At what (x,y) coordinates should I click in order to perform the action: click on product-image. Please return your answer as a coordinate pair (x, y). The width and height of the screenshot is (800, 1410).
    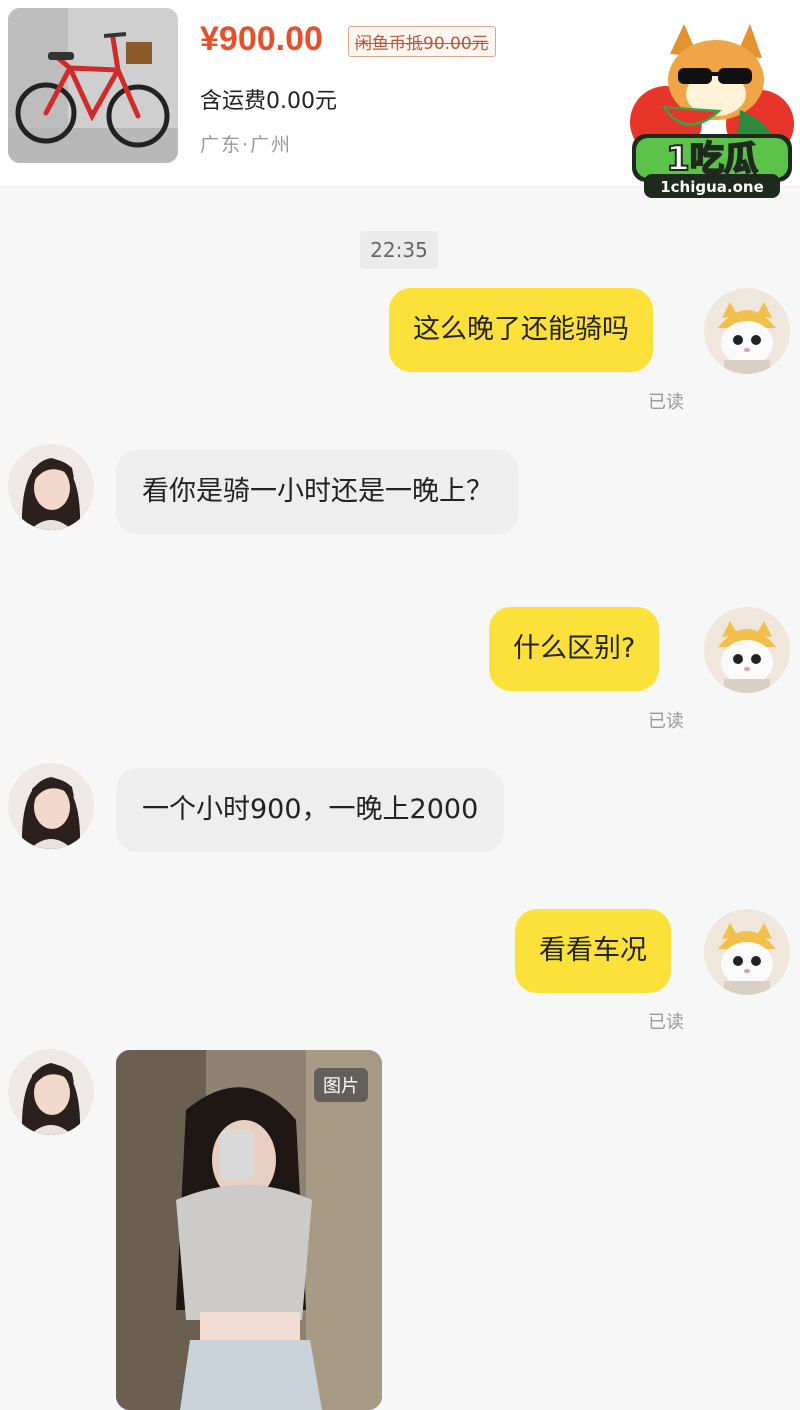
    Looking at the image, I should click on (93, 85).